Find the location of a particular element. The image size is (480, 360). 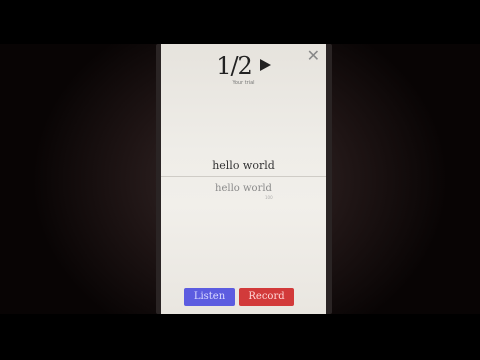

letterbox-bottom is located at coordinates (240, 337).